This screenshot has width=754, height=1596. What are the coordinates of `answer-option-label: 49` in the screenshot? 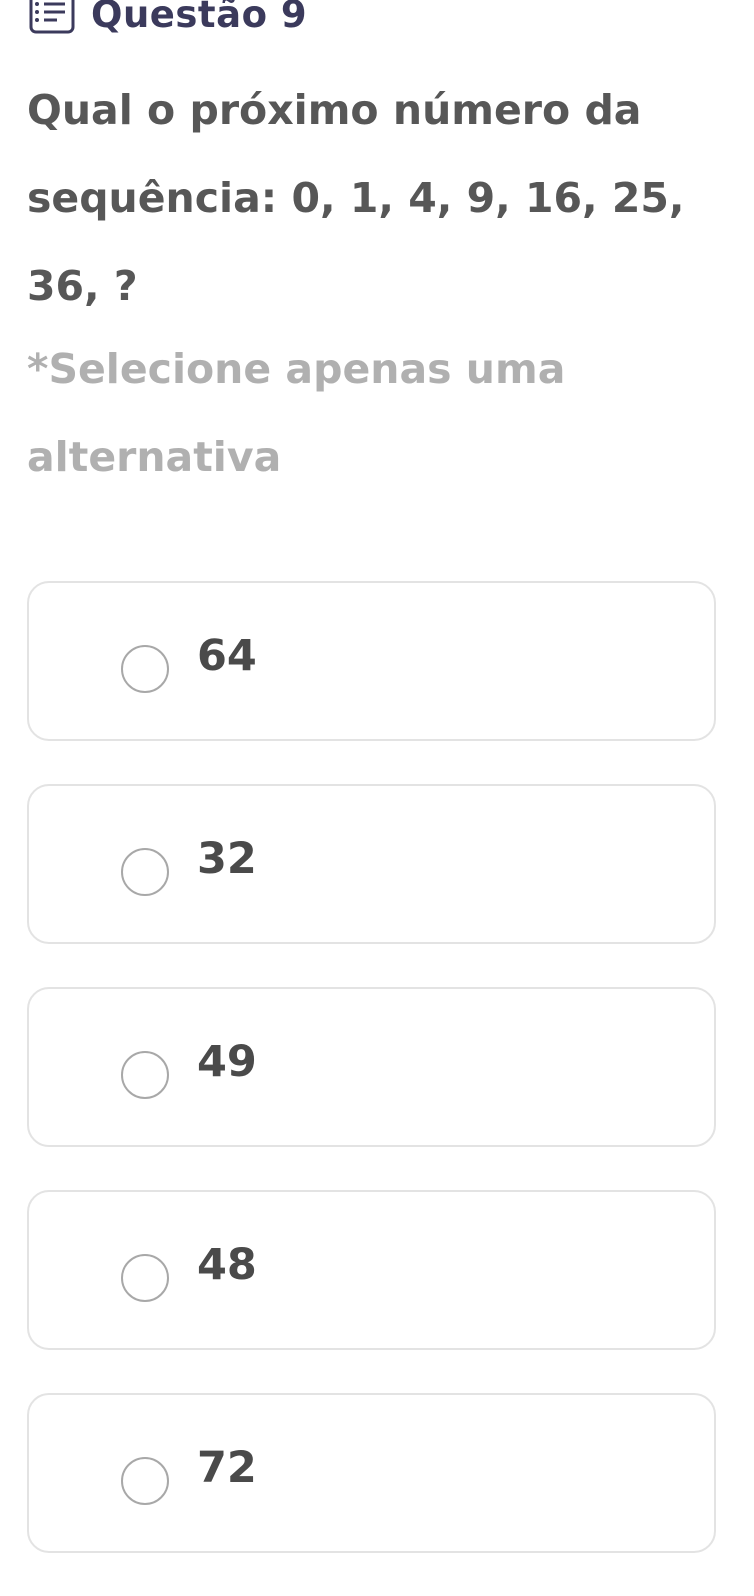 It's located at (227, 1062).